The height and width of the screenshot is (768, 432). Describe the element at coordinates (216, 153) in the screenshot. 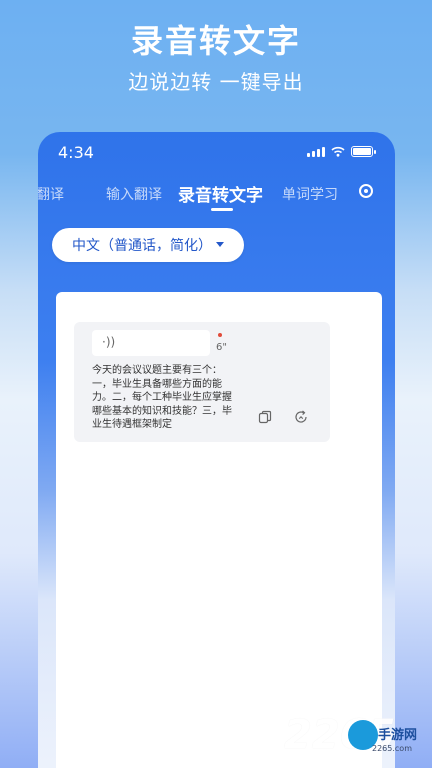

I see `status-bar: 4:34` at that location.